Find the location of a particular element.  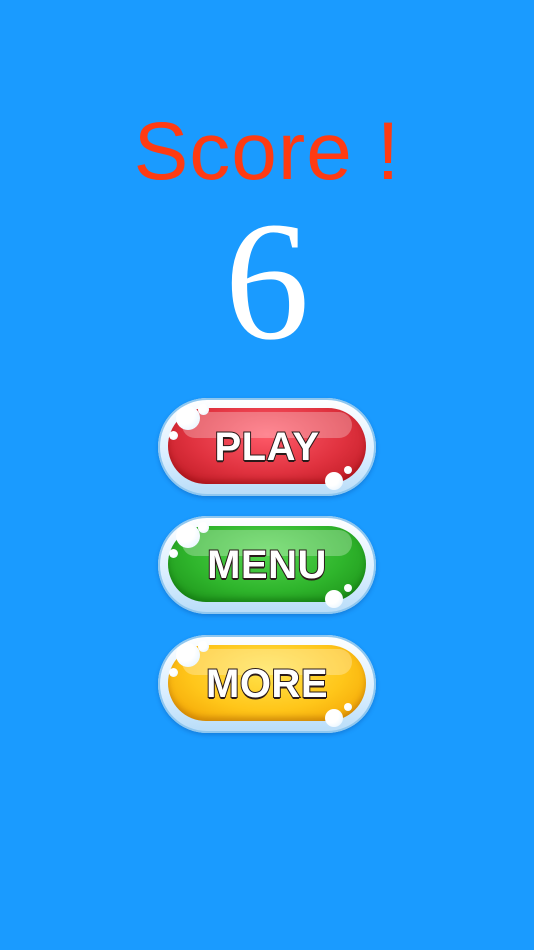

play-button: PLAY is located at coordinates (267, 447).